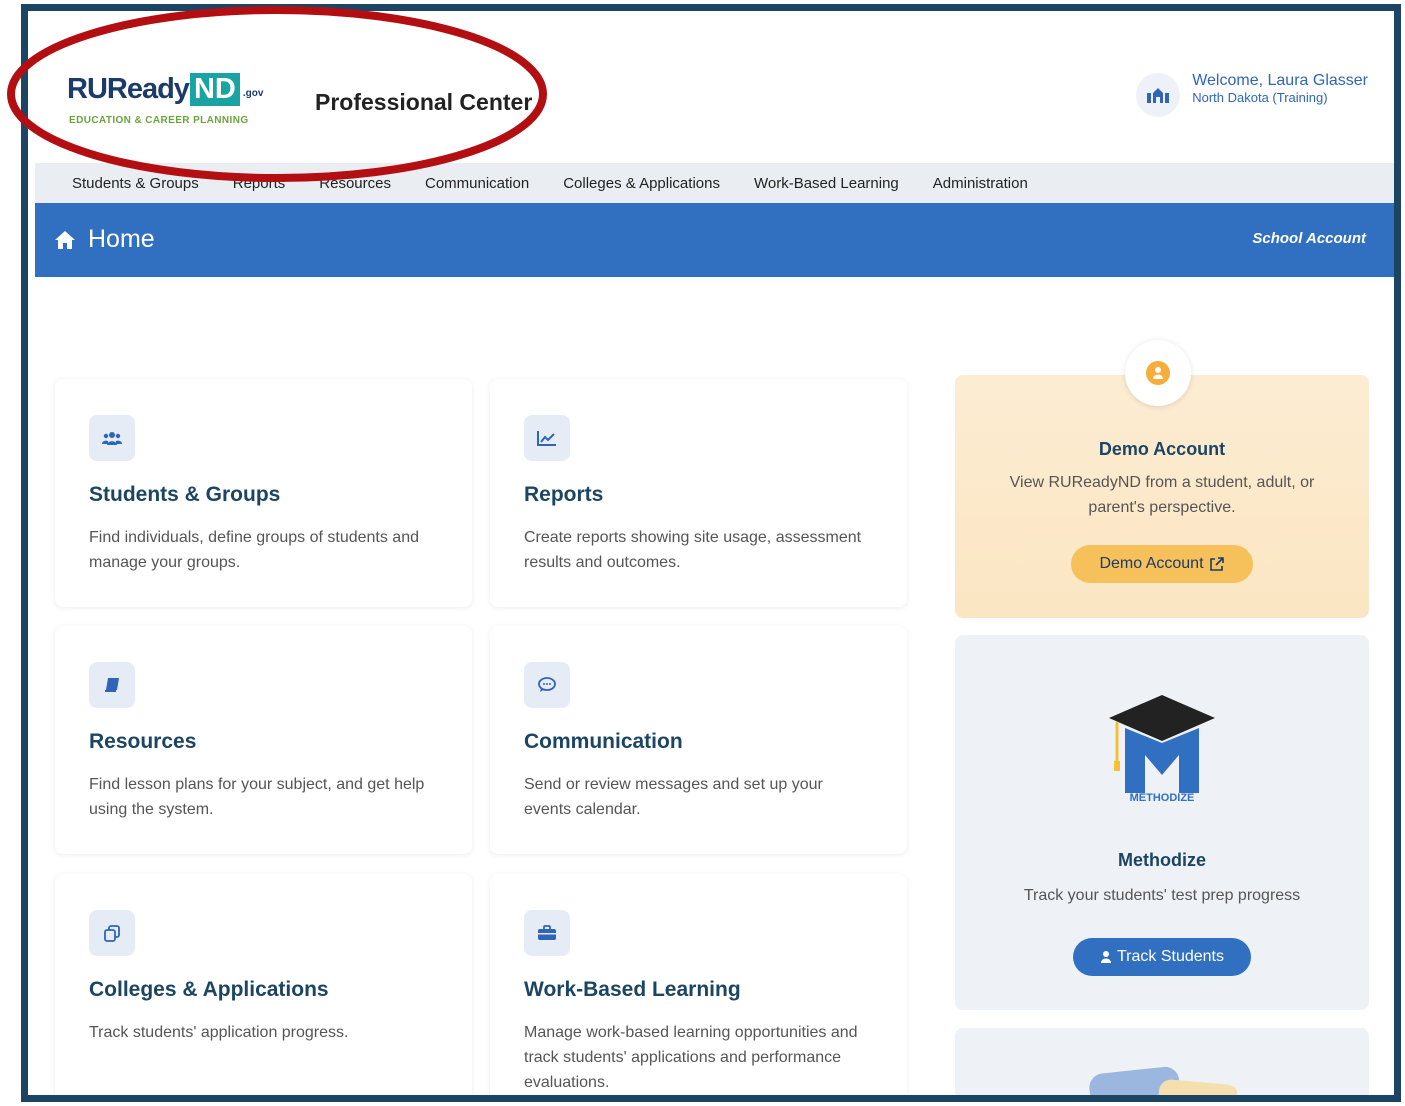  I want to click on methodize-logo-text: METHODIZE, so click(1162, 798).